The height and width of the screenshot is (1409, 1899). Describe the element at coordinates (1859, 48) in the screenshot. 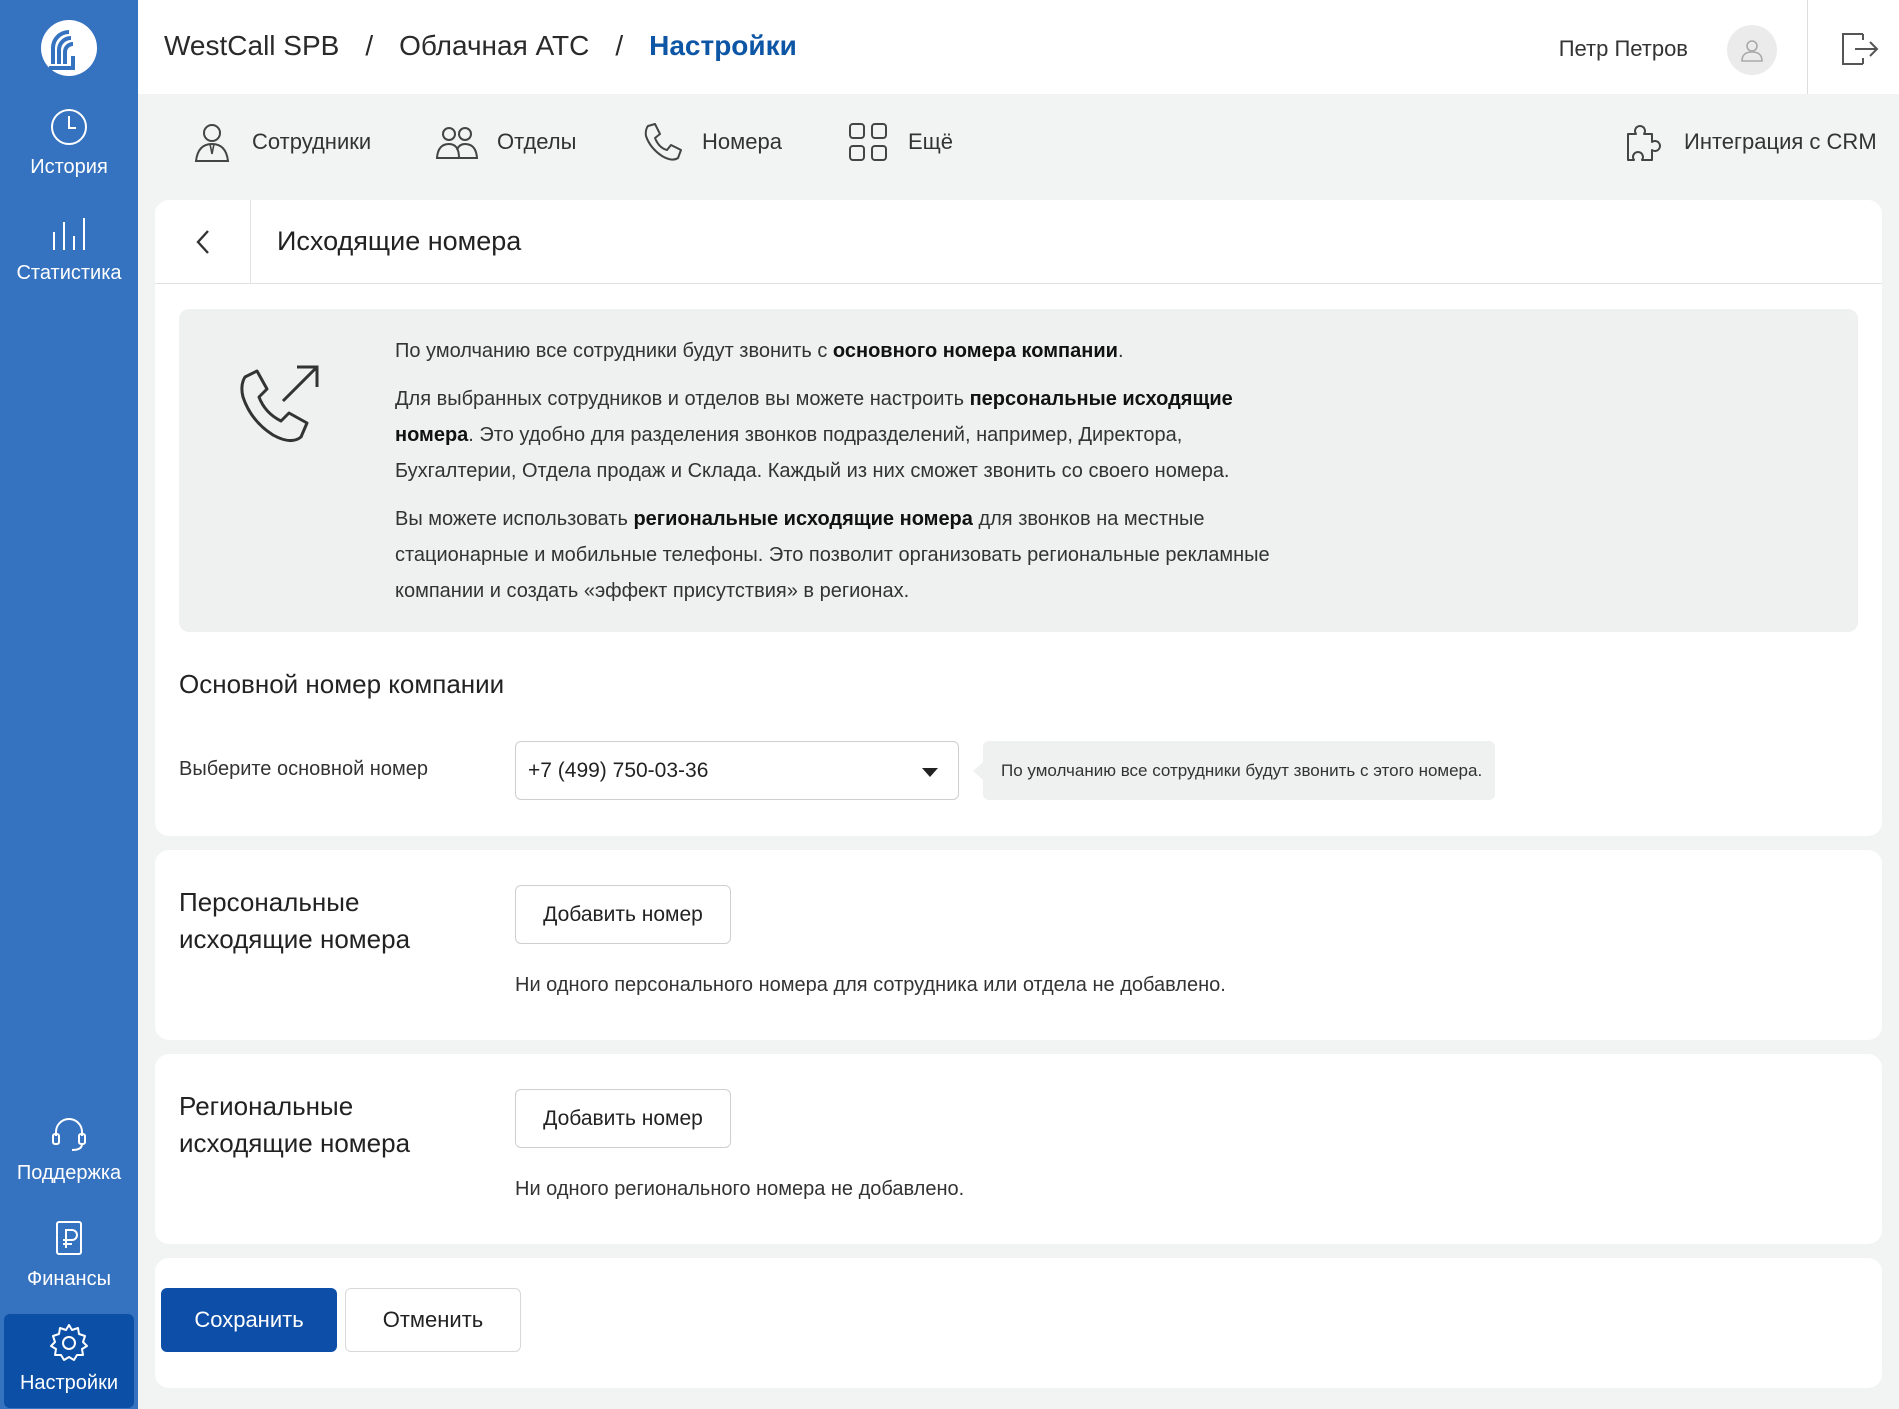

I see `logout-icon` at that location.